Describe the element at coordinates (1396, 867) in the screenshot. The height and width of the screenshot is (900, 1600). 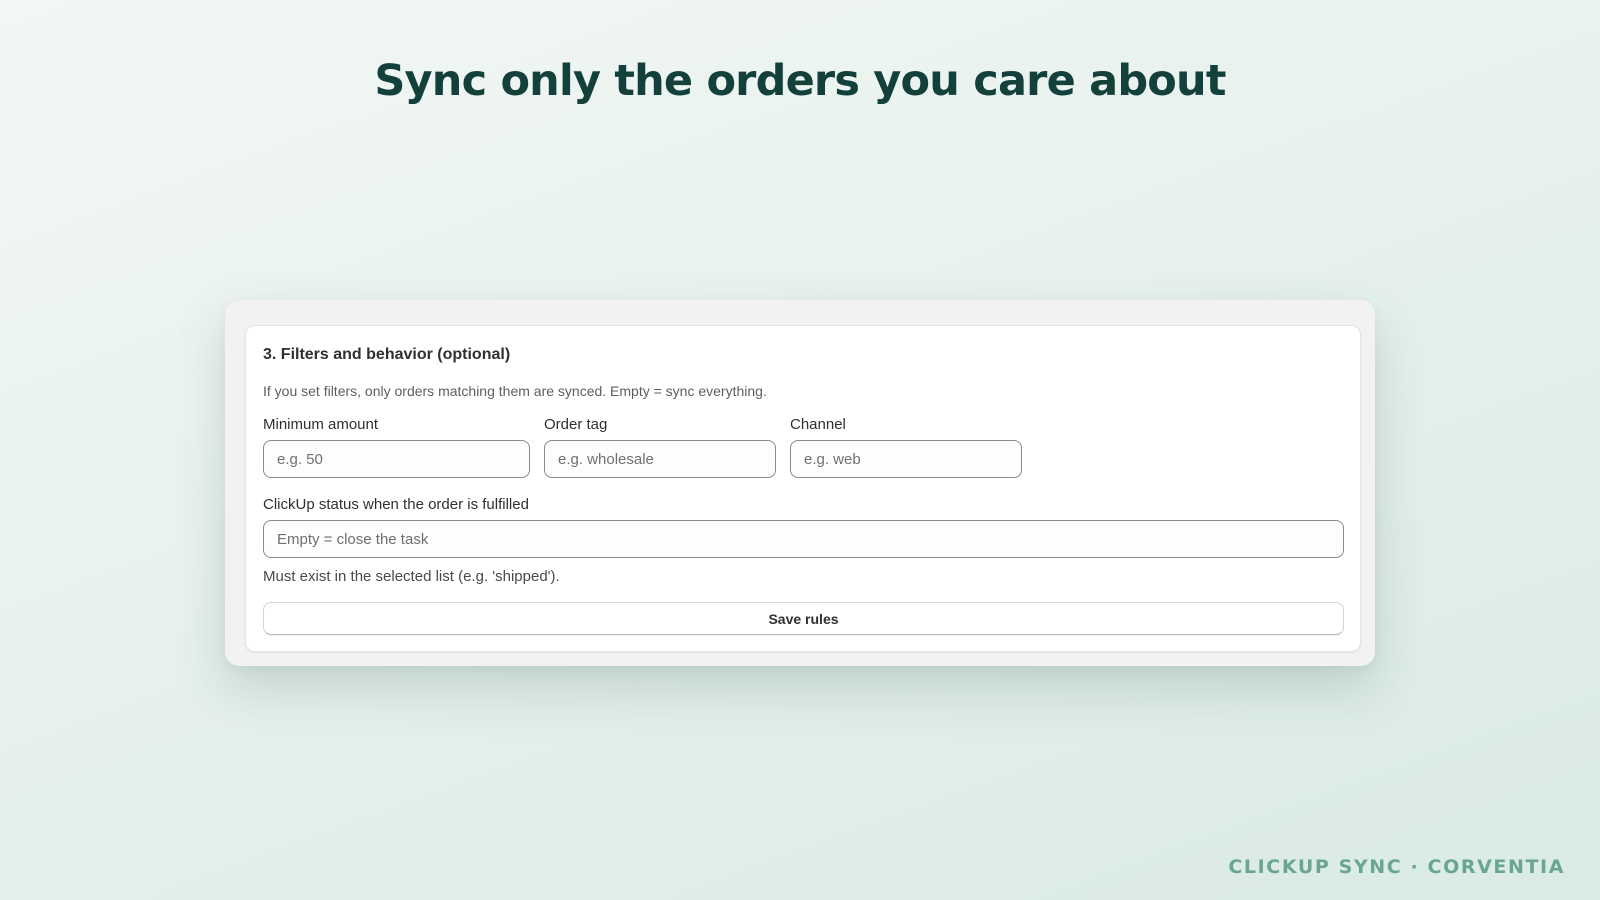
I see `footer-brand: CLICKUP SYNC · CORVENTIA` at that location.